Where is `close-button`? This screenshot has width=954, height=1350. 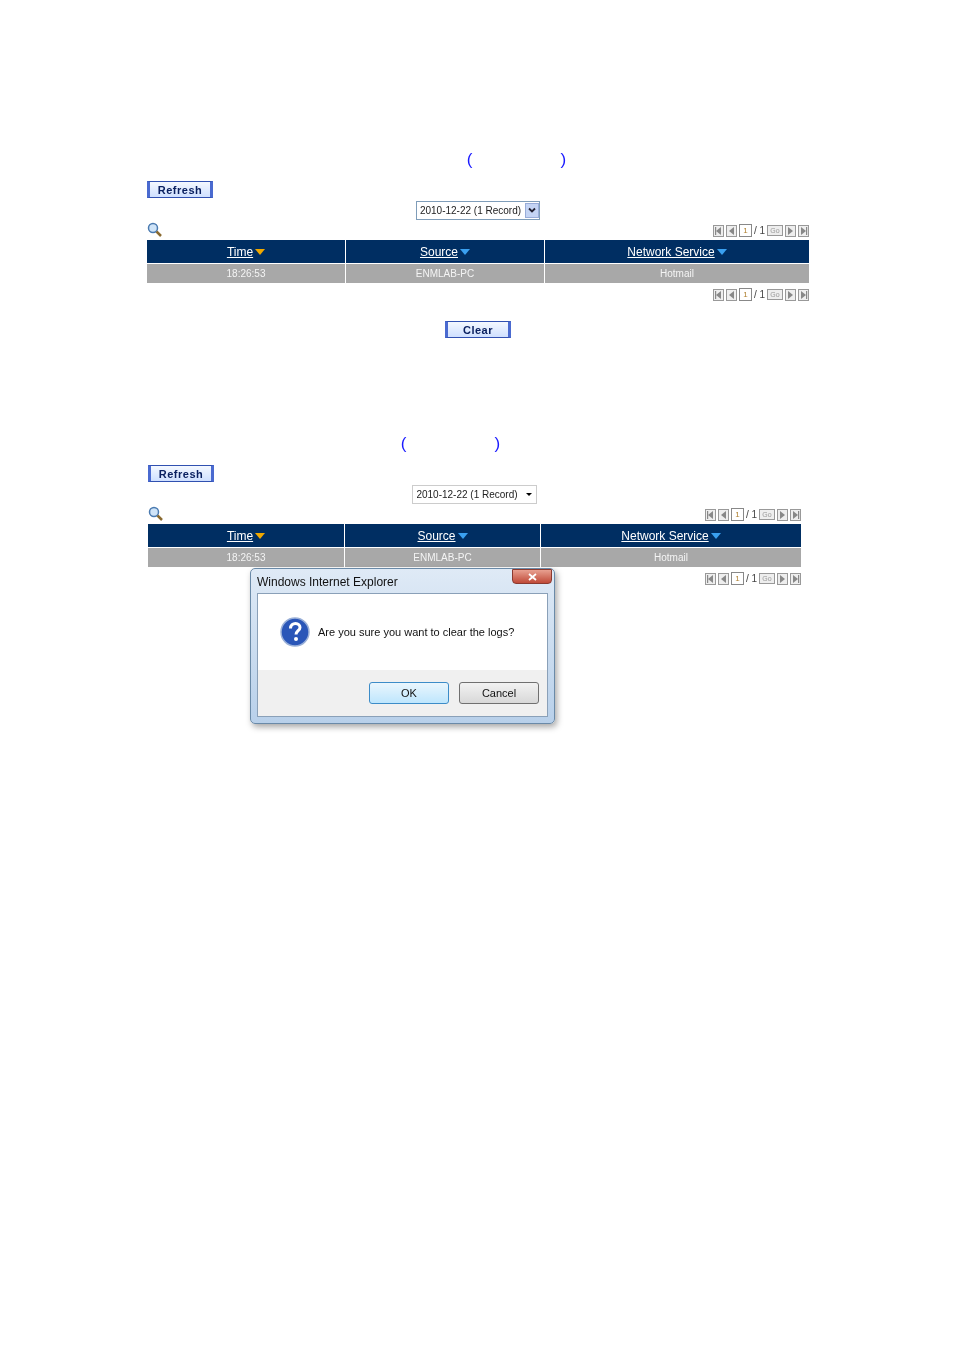 close-button is located at coordinates (532, 576).